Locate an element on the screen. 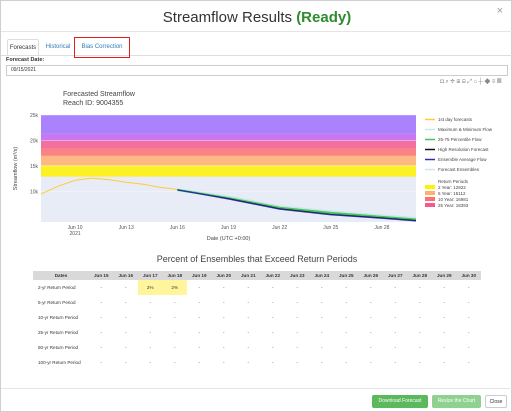 Image resolution: width=512 pixels, height=412 pixels. table-header-date: Jun 18 is located at coordinates (174, 275).